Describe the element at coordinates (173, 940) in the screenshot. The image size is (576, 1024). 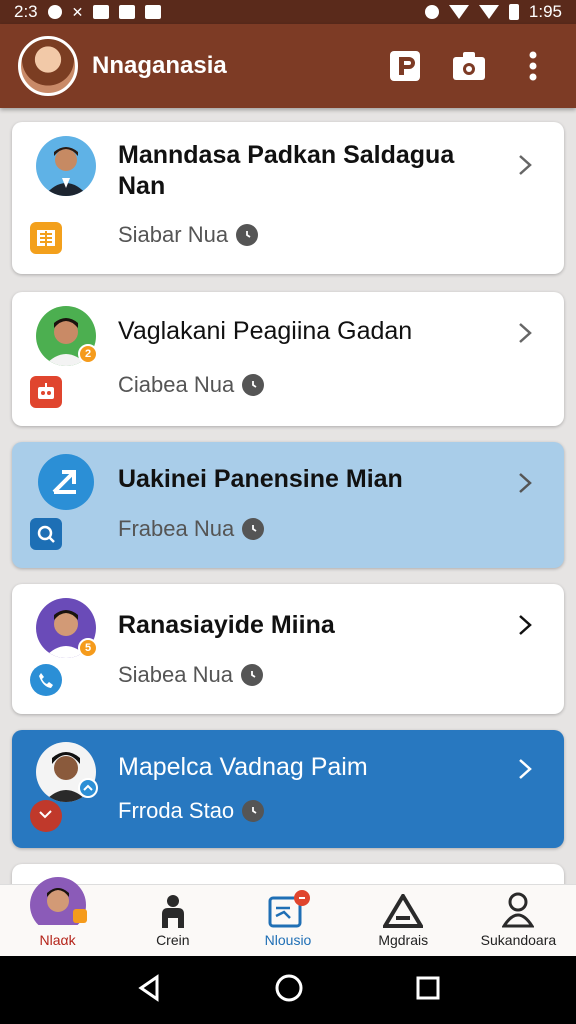
I see `nav-label: Crein` at that location.